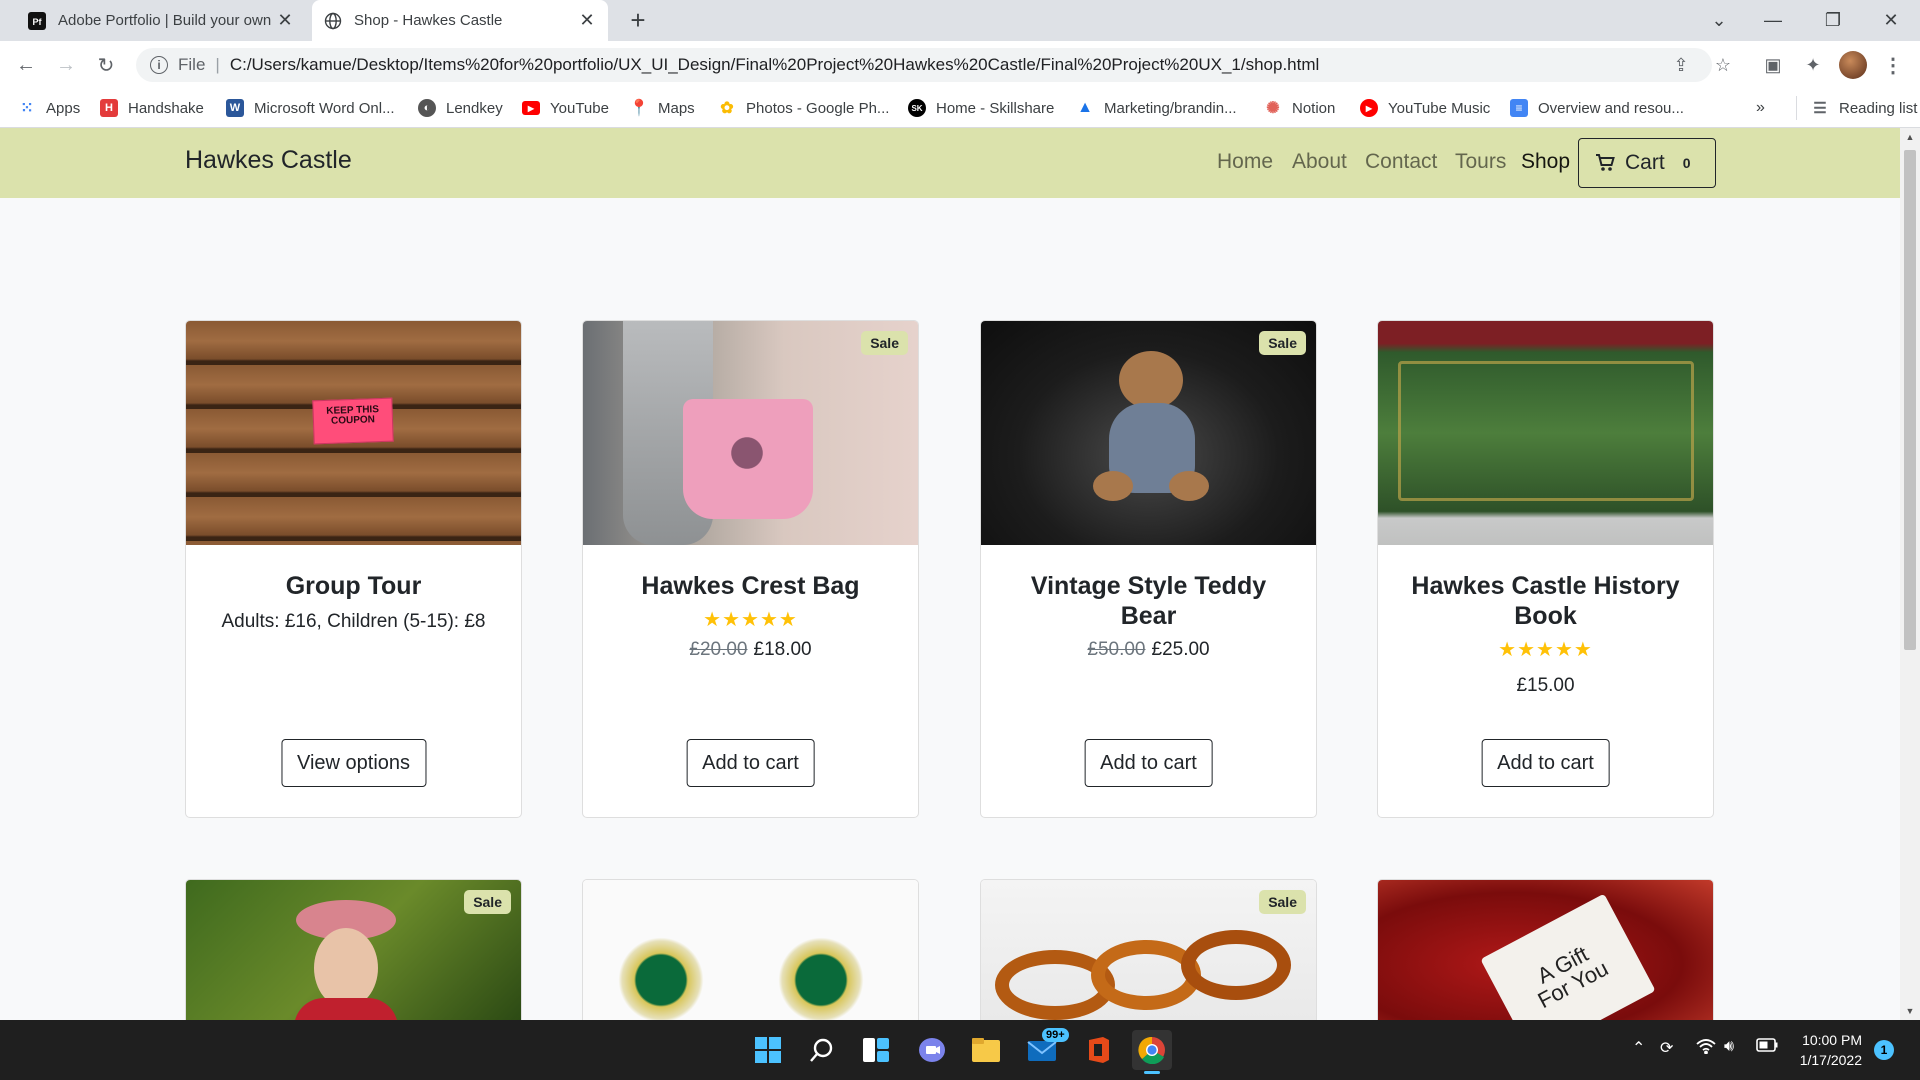 The height and width of the screenshot is (1080, 1920). I want to click on volume-icon: 🔊︎, so click(1729, 1047).